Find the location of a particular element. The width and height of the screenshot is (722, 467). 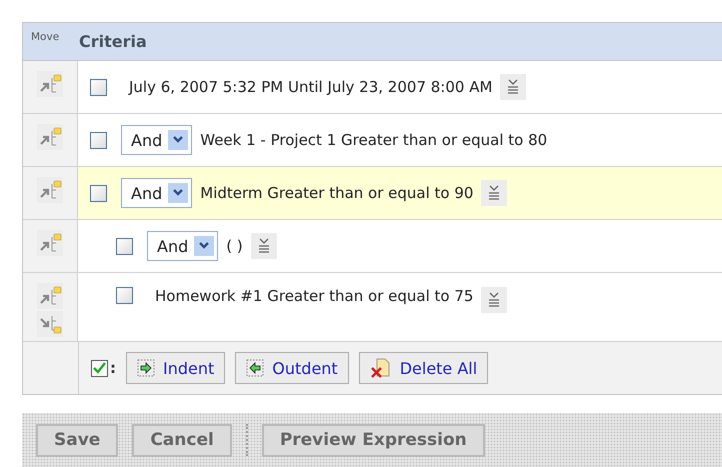

footer-button: Preview Expression is located at coordinates (373, 440).